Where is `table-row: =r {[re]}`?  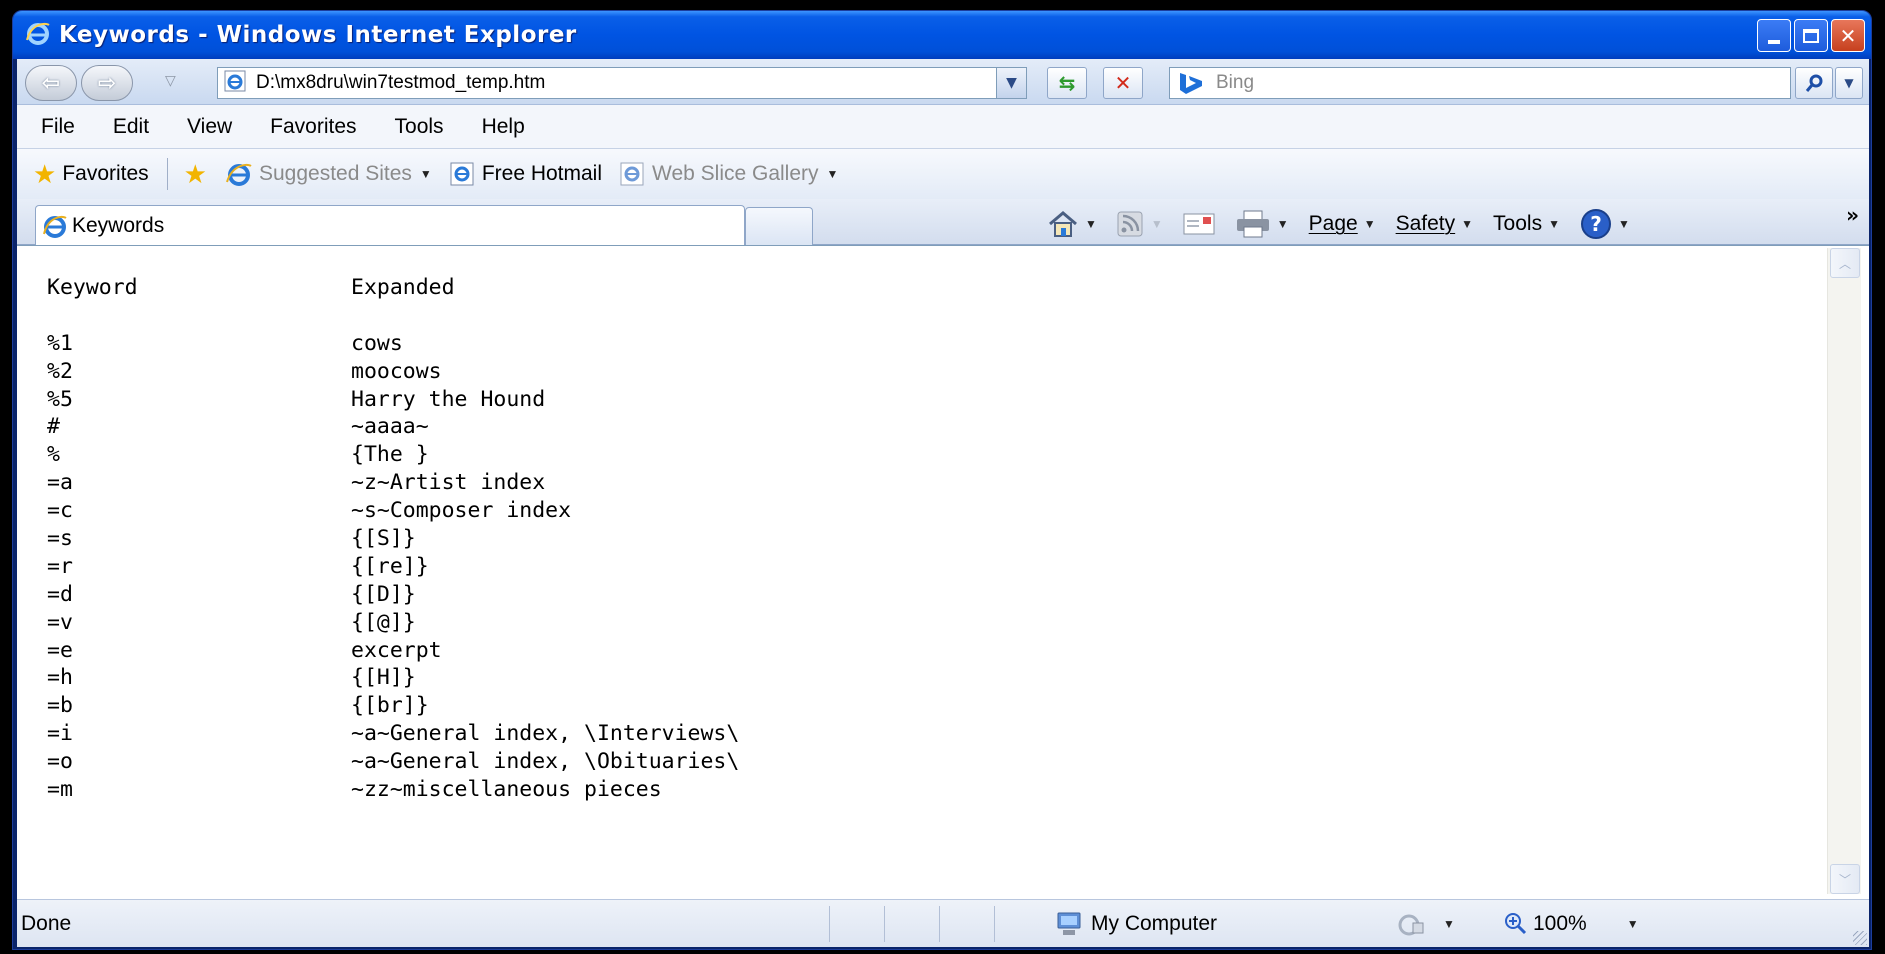
table-row: =r {[re]} is located at coordinates (393, 567).